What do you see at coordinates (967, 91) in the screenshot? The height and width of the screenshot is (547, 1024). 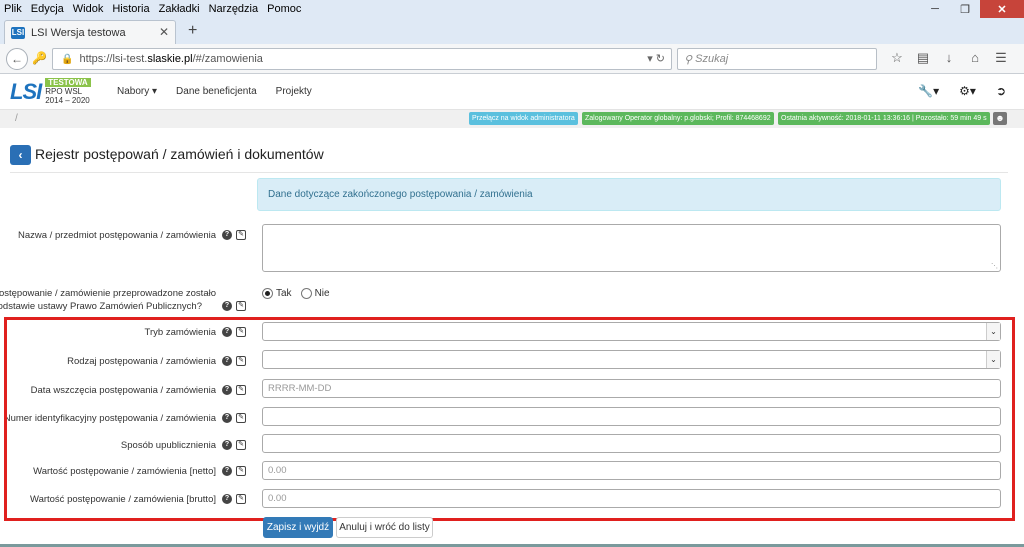 I see `gear-icon: ⚙▾` at bounding box center [967, 91].